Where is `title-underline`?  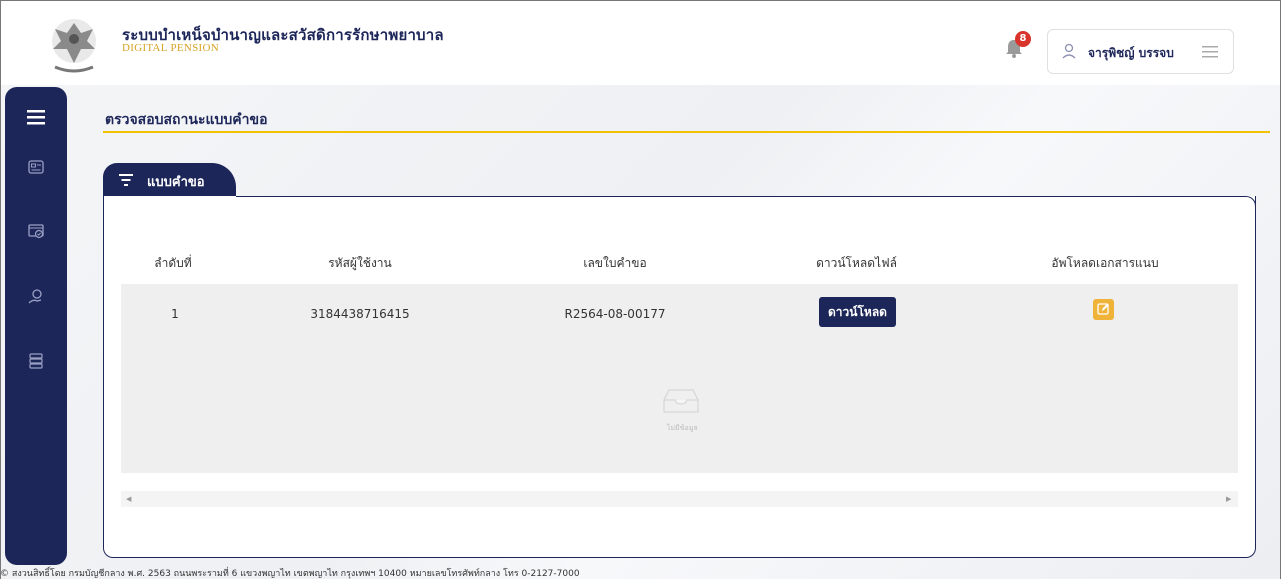 title-underline is located at coordinates (686, 132).